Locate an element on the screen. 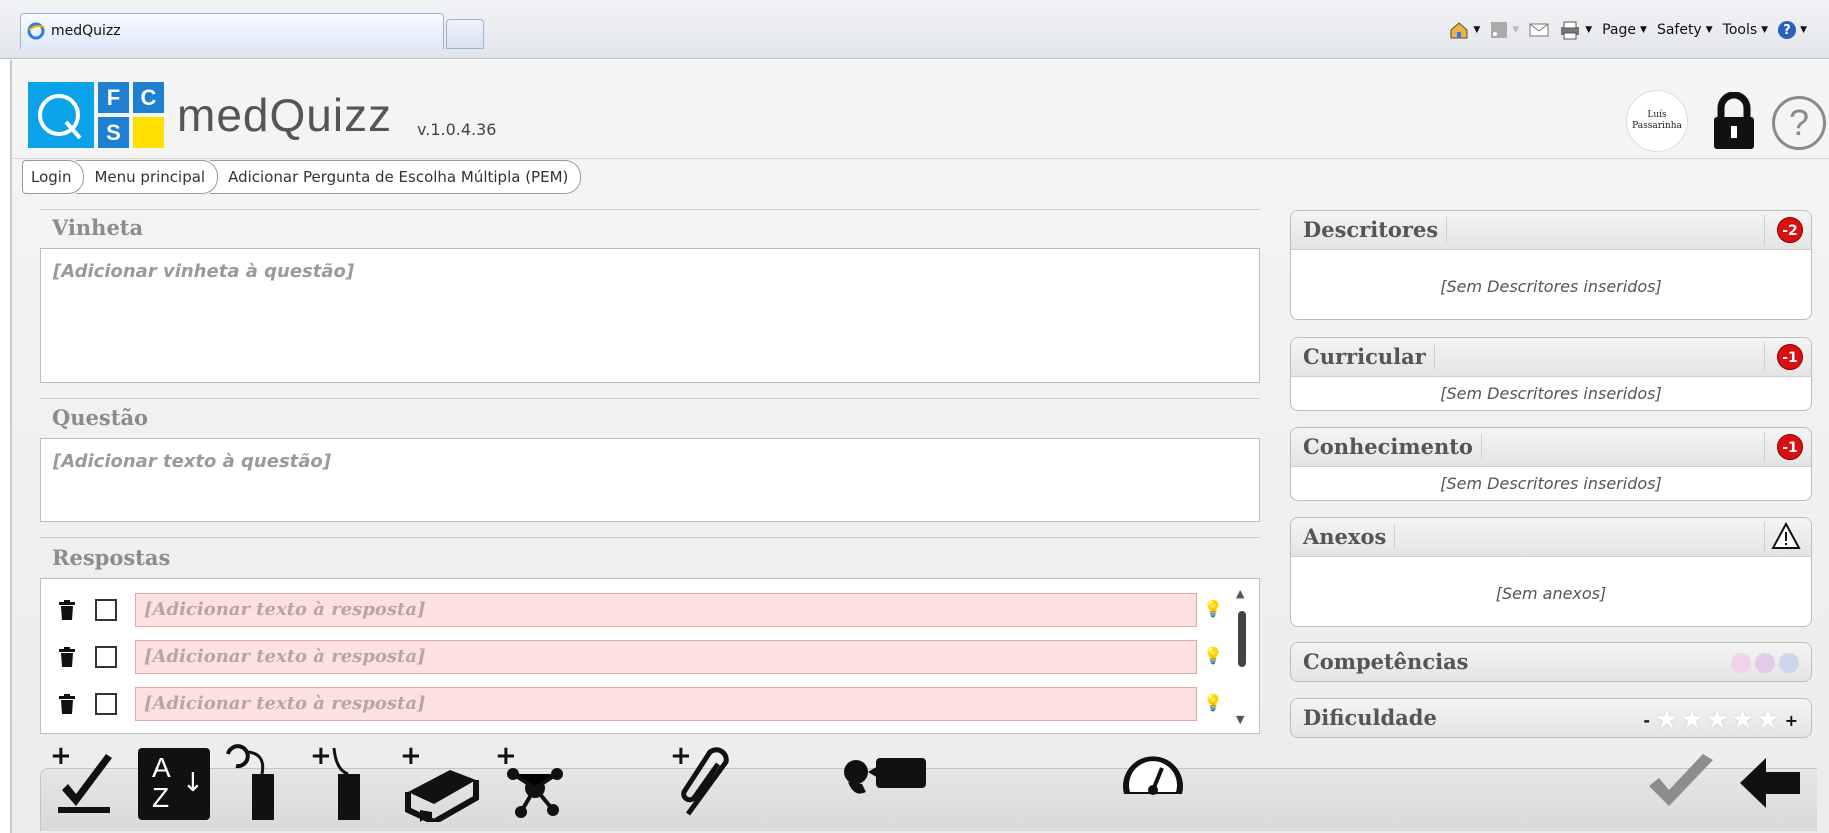 This screenshot has height=833, width=1829. panel-header: Conhecimento -1 is located at coordinates (1551, 447).